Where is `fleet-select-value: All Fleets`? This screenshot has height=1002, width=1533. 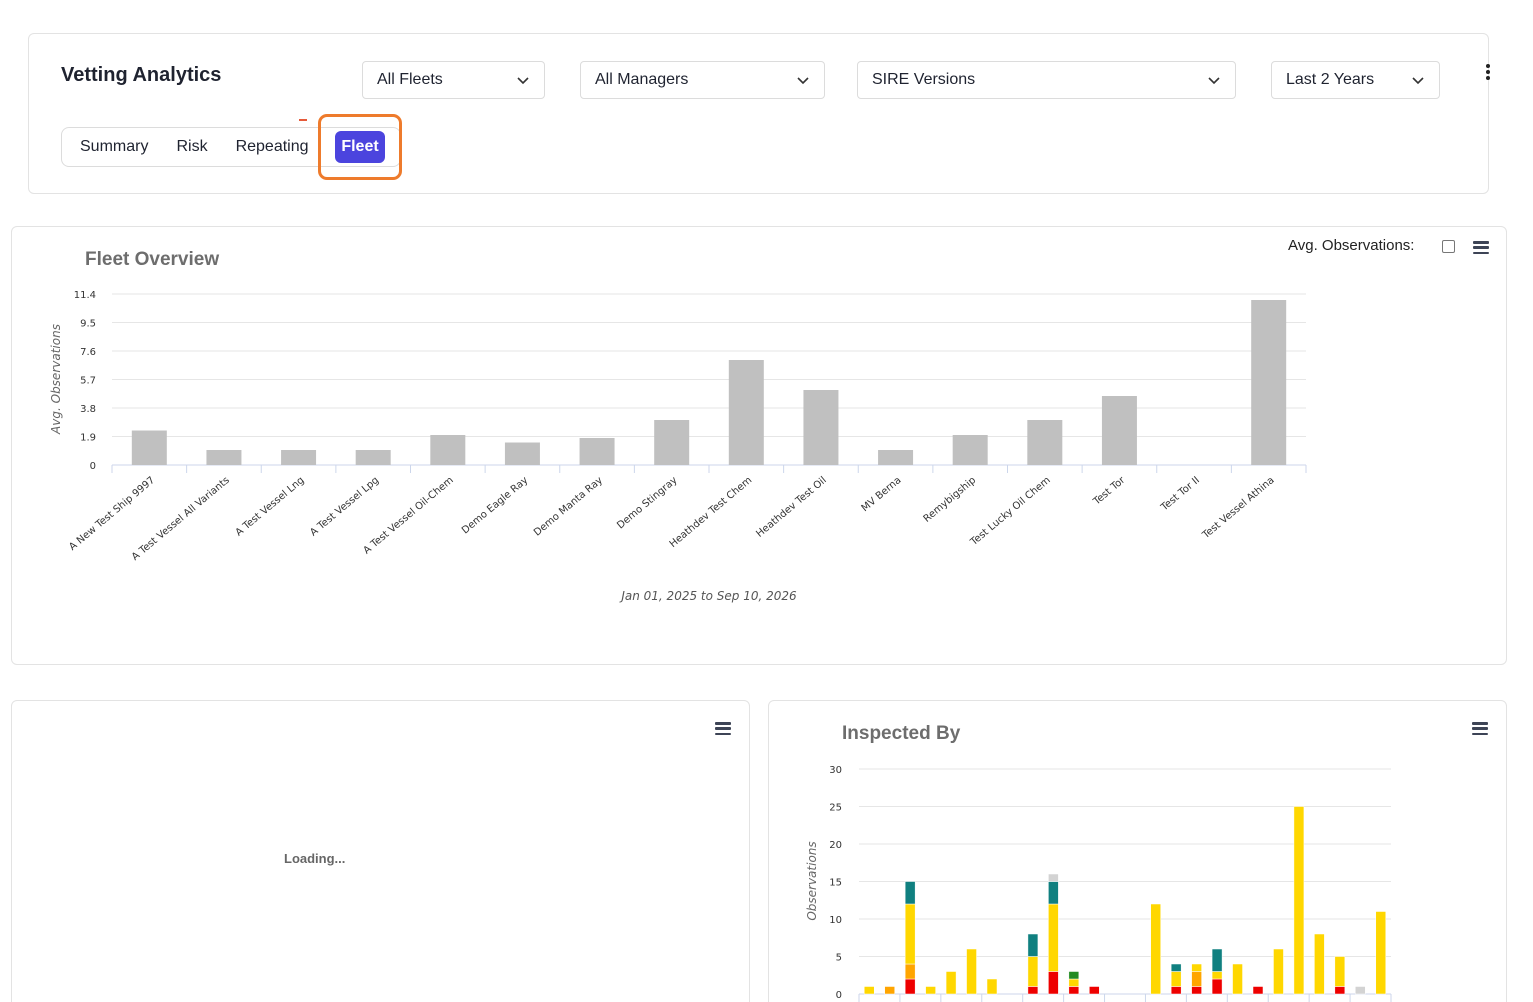
fleet-select-value: All Fleets is located at coordinates (410, 79).